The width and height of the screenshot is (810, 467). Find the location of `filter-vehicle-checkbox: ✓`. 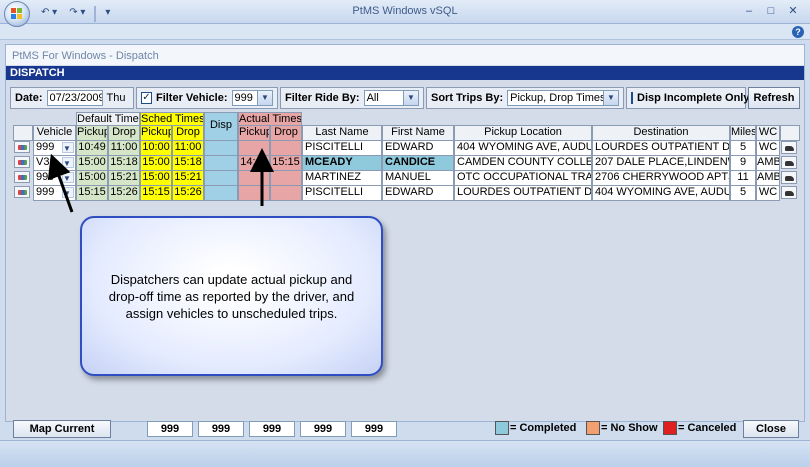

filter-vehicle-checkbox: ✓ is located at coordinates (146, 98).